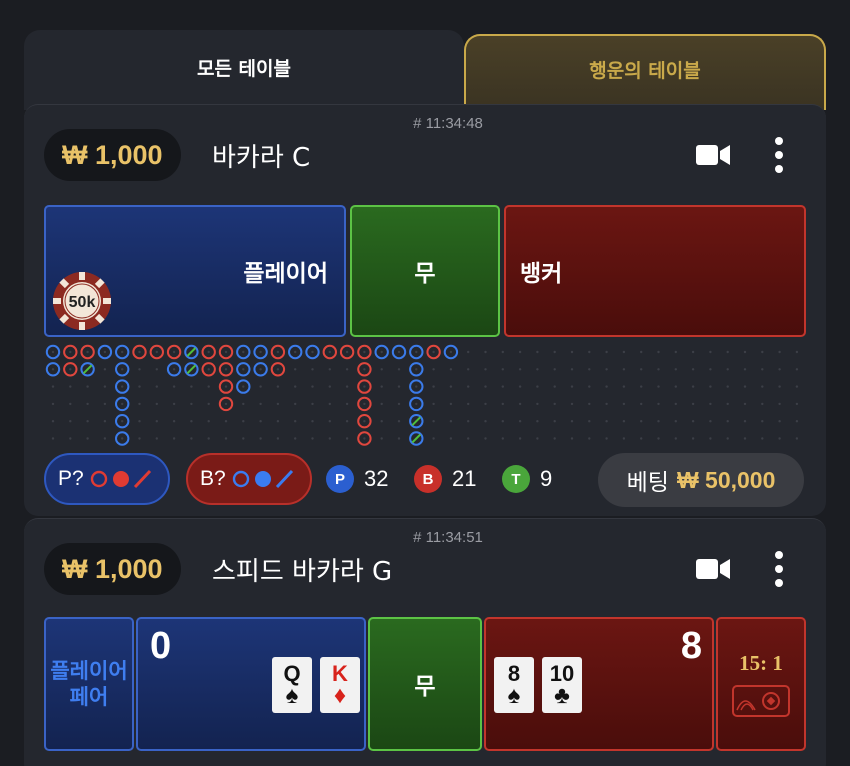  What do you see at coordinates (645, 72) in the screenshot?
I see `tab-lucky-tables: 행운의 테이블` at bounding box center [645, 72].